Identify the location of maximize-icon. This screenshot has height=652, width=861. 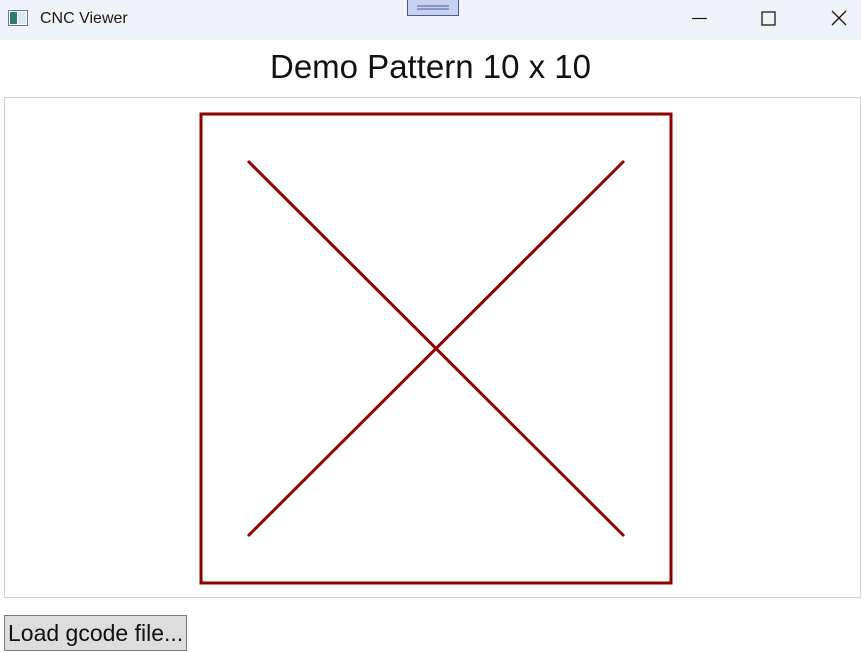
(768, 18).